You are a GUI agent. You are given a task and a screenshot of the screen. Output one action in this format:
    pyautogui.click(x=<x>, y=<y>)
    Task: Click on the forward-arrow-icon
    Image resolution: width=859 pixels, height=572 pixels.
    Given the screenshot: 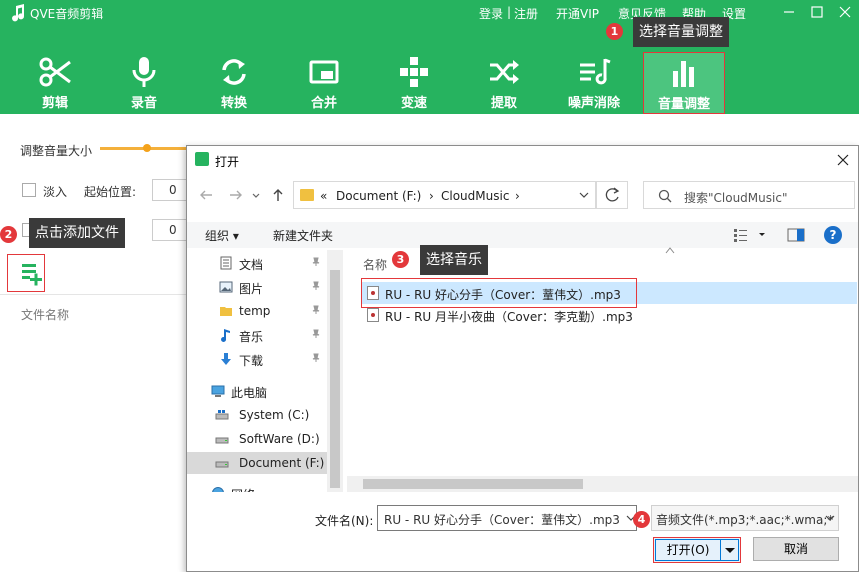 What is the action you would take?
    pyautogui.click(x=236, y=195)
    